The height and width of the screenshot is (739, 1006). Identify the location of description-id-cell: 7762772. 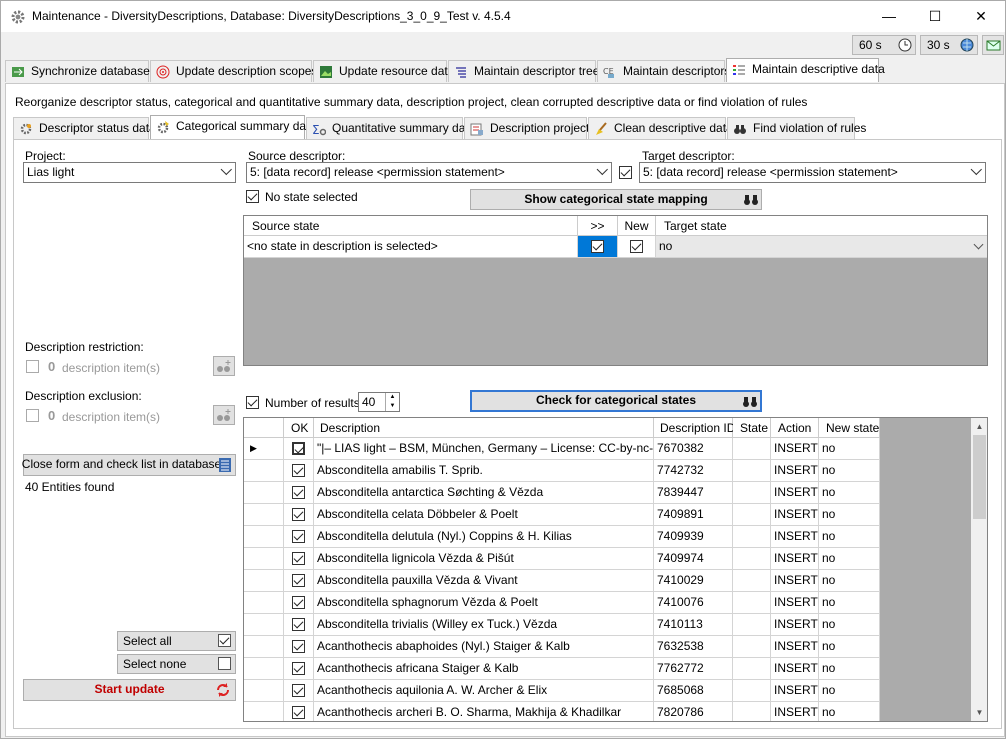
(693, 669).